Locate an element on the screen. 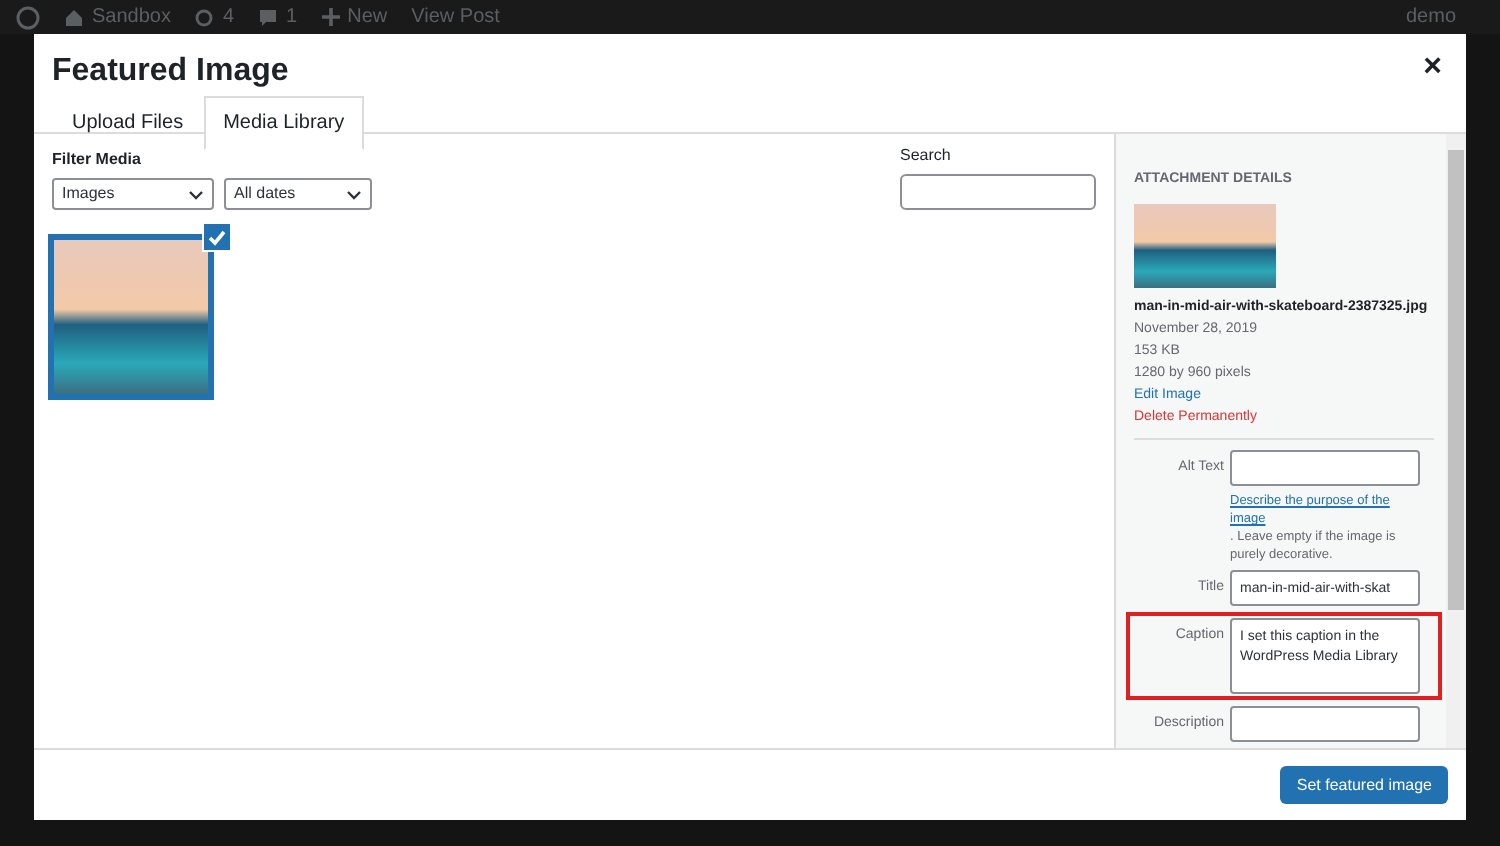  new-link: New is located at coordinates (367, 17).